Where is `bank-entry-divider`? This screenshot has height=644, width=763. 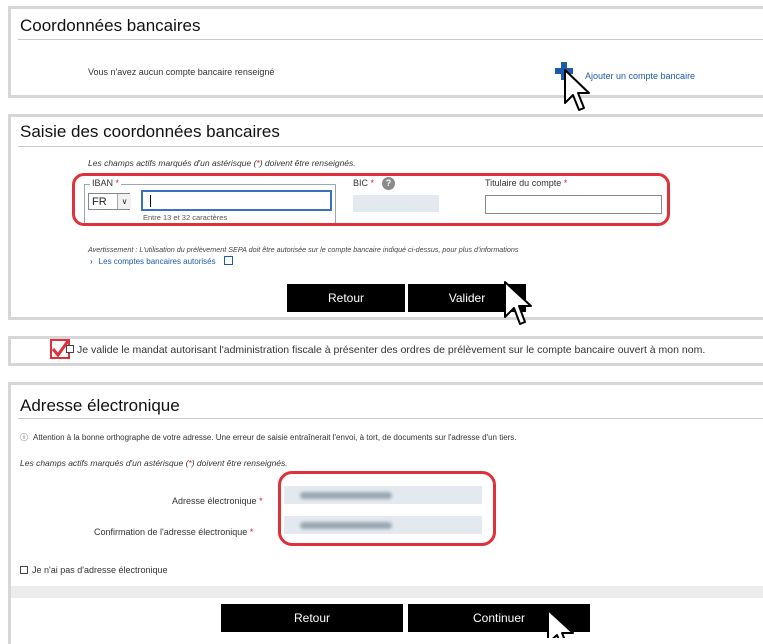
bank-entry-divider is located at coordinates (390, 146).